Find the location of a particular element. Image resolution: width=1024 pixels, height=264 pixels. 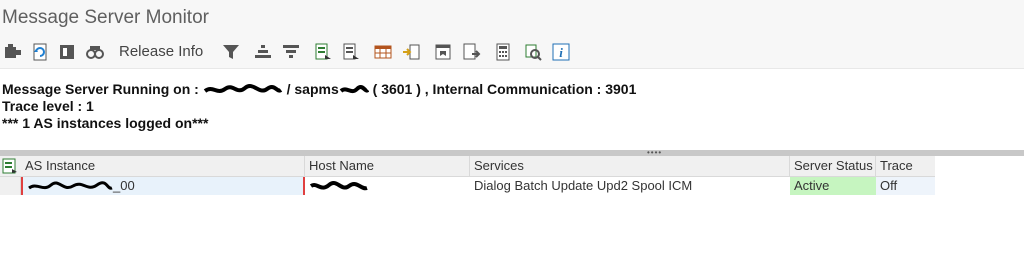

toolbar: Release Info i is located at coordinates (512, 53).